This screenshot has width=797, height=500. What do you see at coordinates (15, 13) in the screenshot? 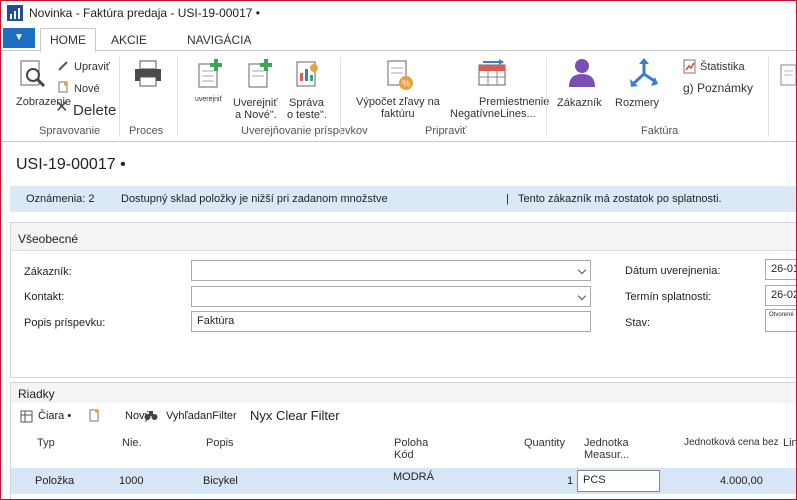
I see `app-logo-icon` at bounding box center [15, 13].